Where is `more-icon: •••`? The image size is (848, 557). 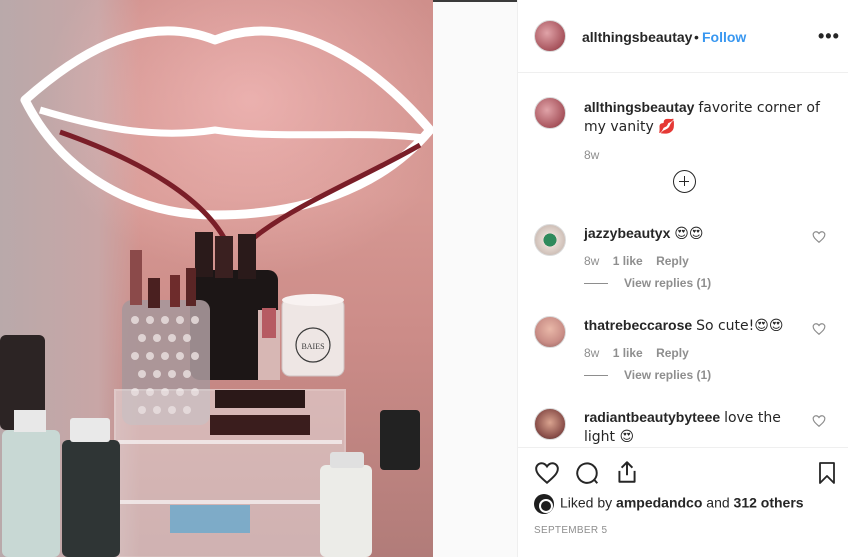 more-icon: ••• is located at coordinates (829, 36).